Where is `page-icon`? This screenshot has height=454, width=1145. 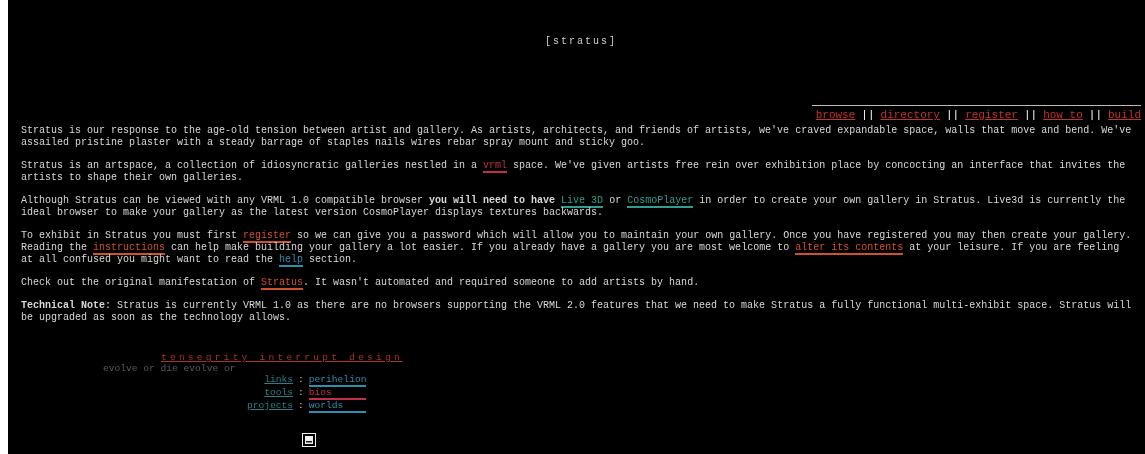
page-icon is located at coordinates (309, 440).